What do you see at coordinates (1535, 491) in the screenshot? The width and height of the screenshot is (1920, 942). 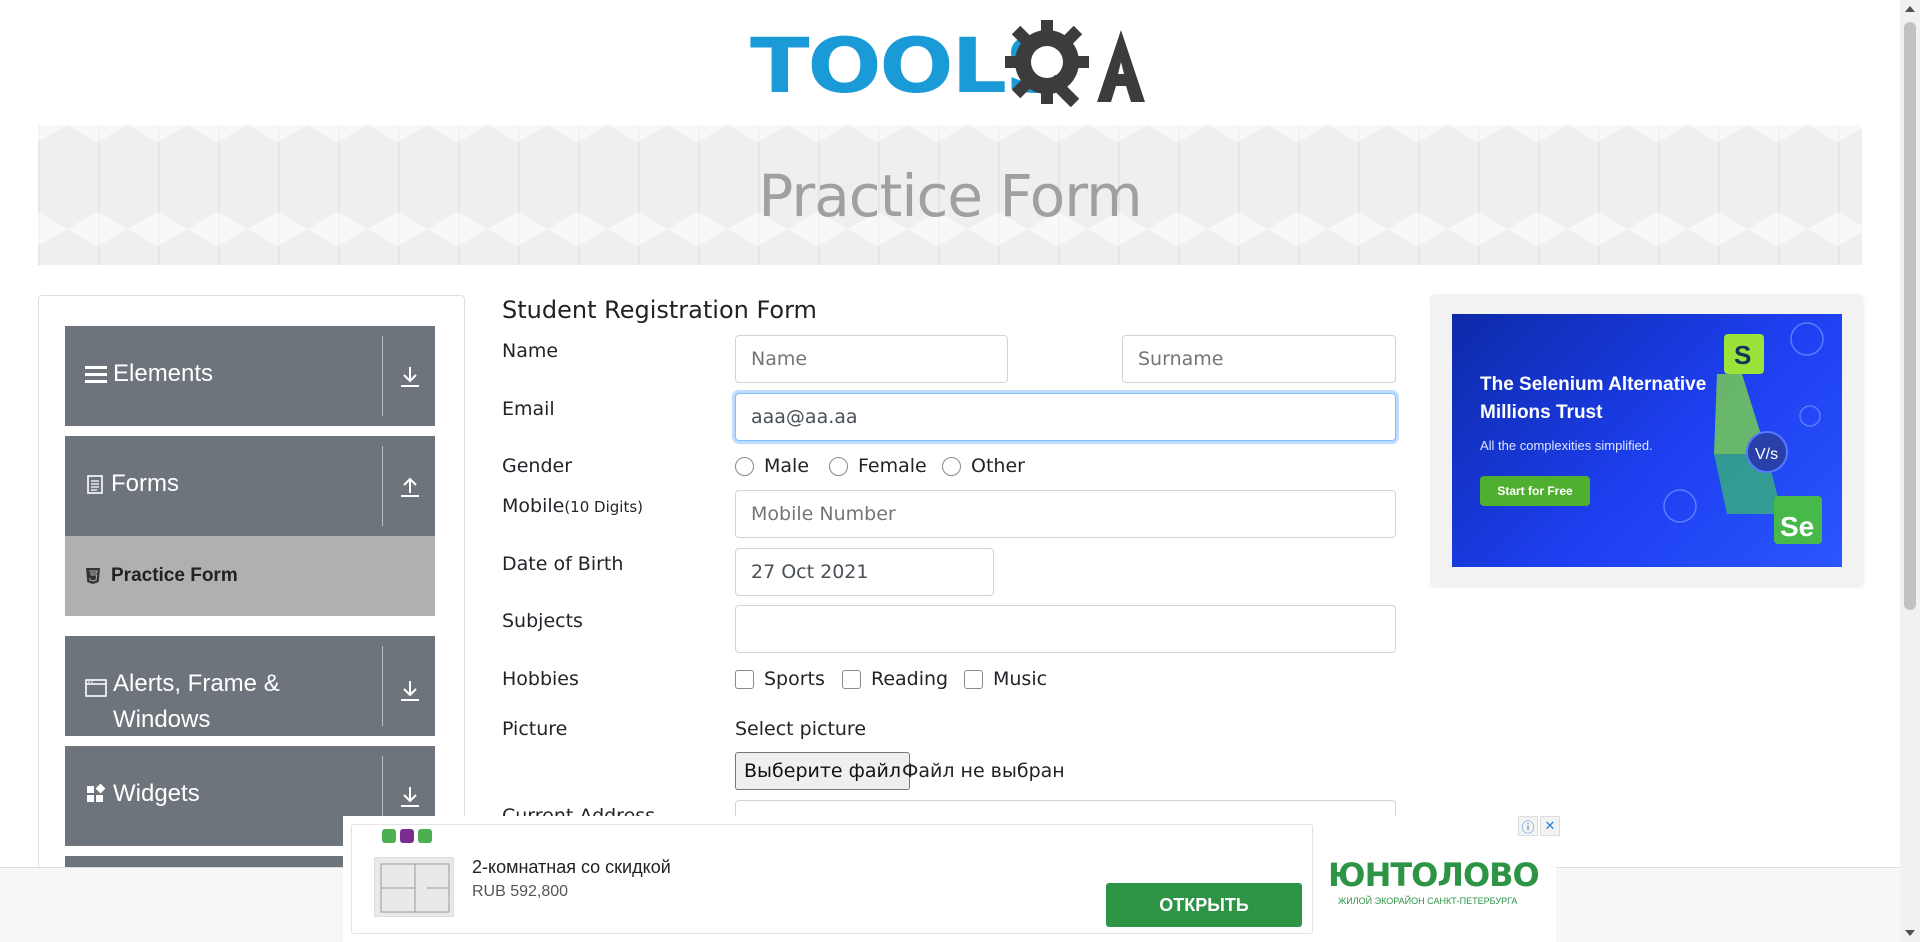 I see `ad-start-button: Start for Free` at bounding box center [1535, 491].